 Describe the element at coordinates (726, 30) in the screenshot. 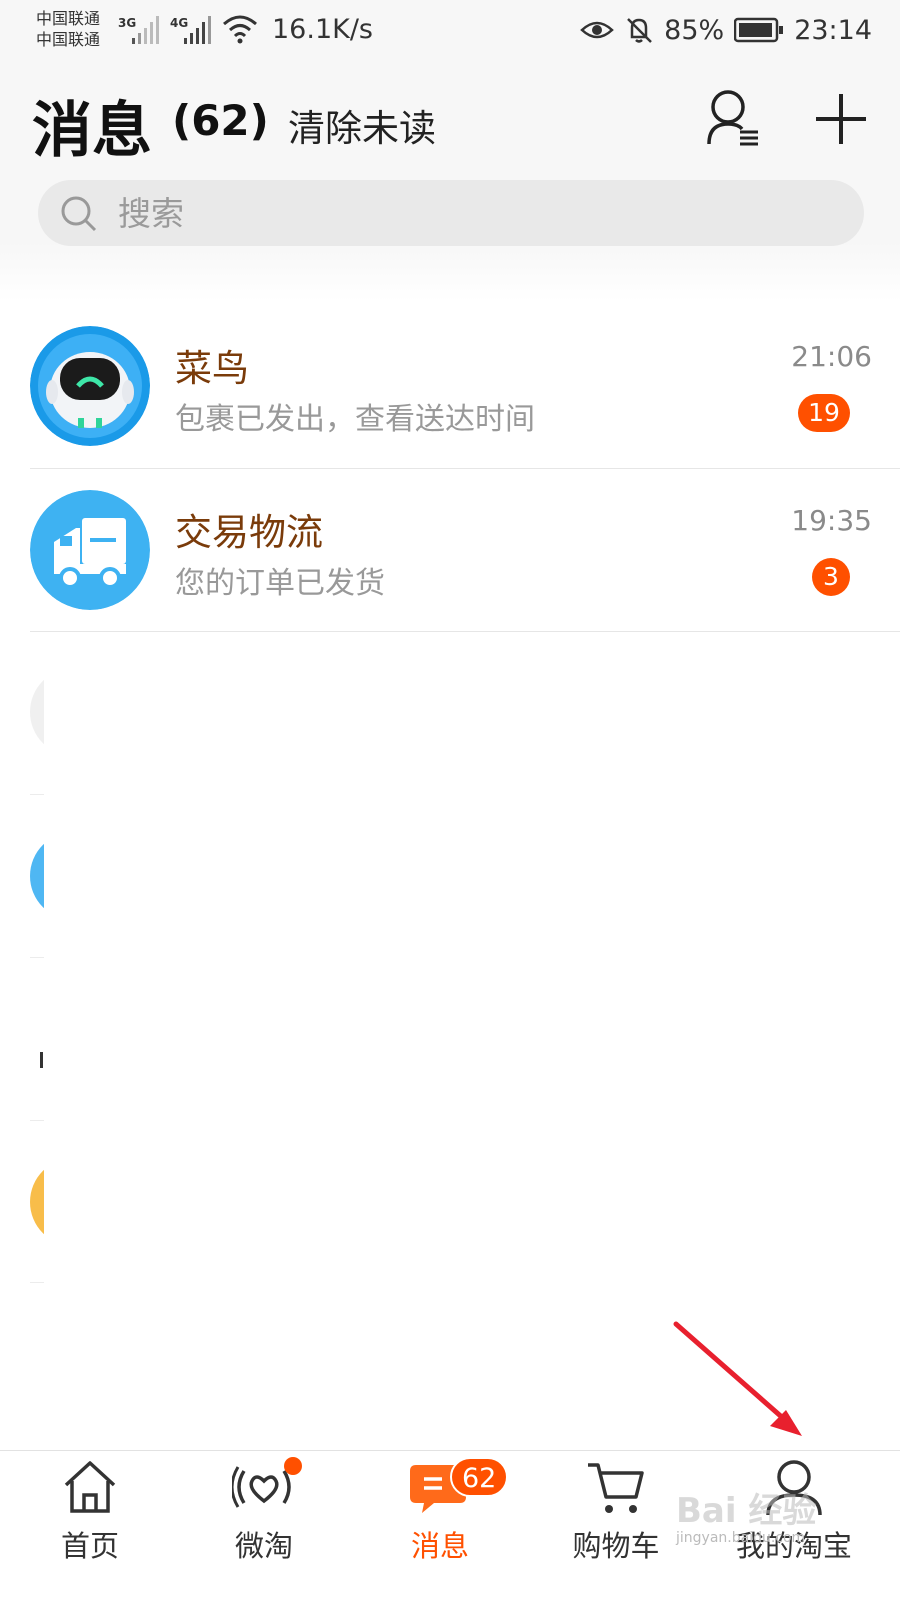

I see `status-right: 85% 23:14` at that location.